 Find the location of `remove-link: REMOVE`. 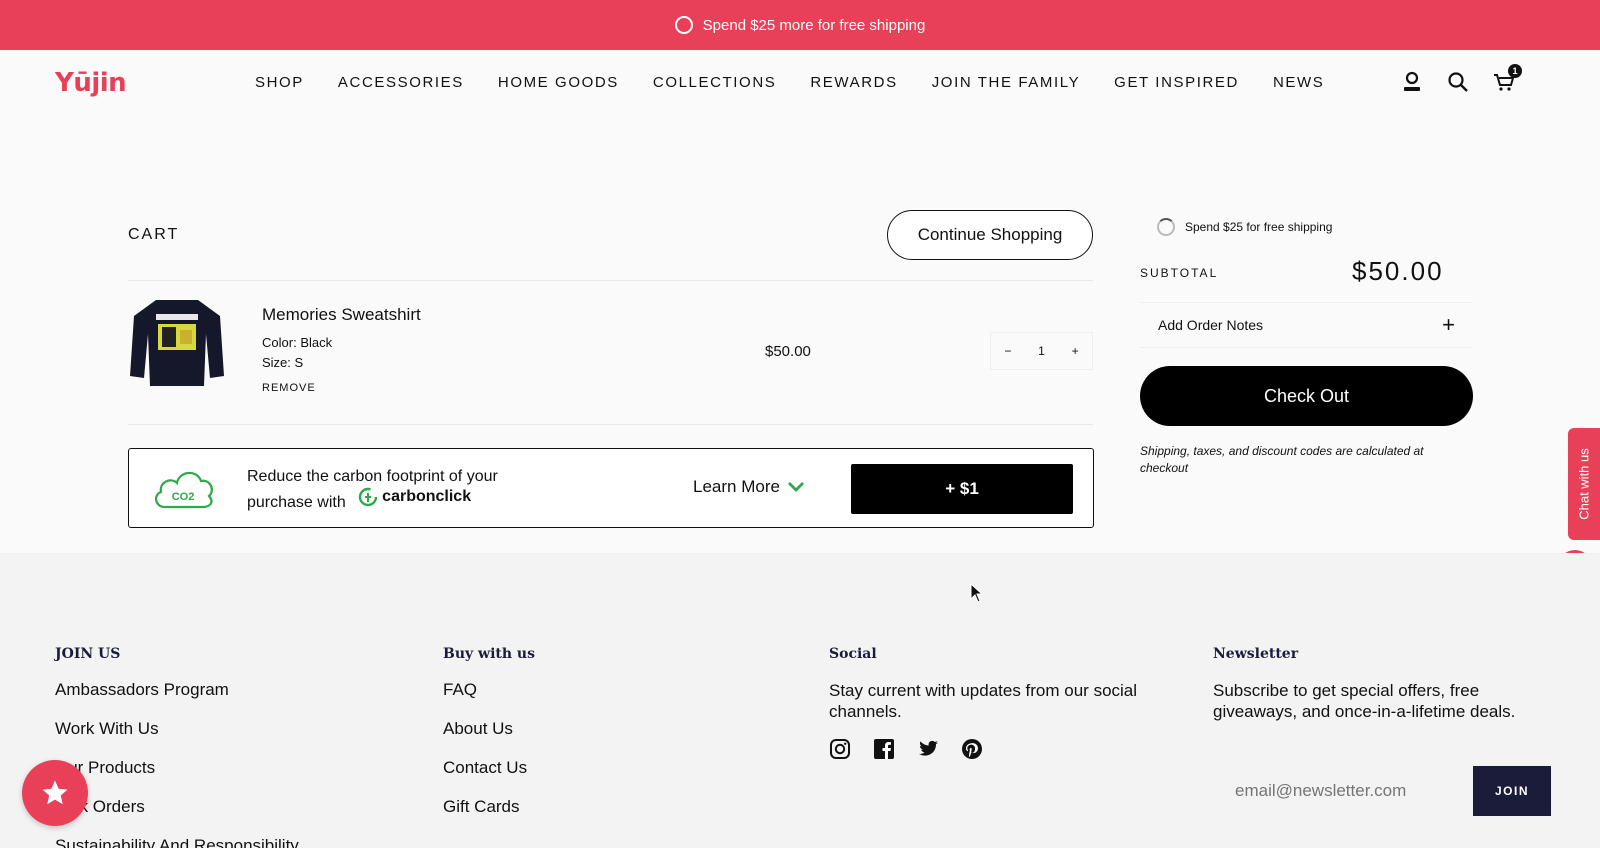

remove-link: REMOVE is located at coordinates (289, 388).